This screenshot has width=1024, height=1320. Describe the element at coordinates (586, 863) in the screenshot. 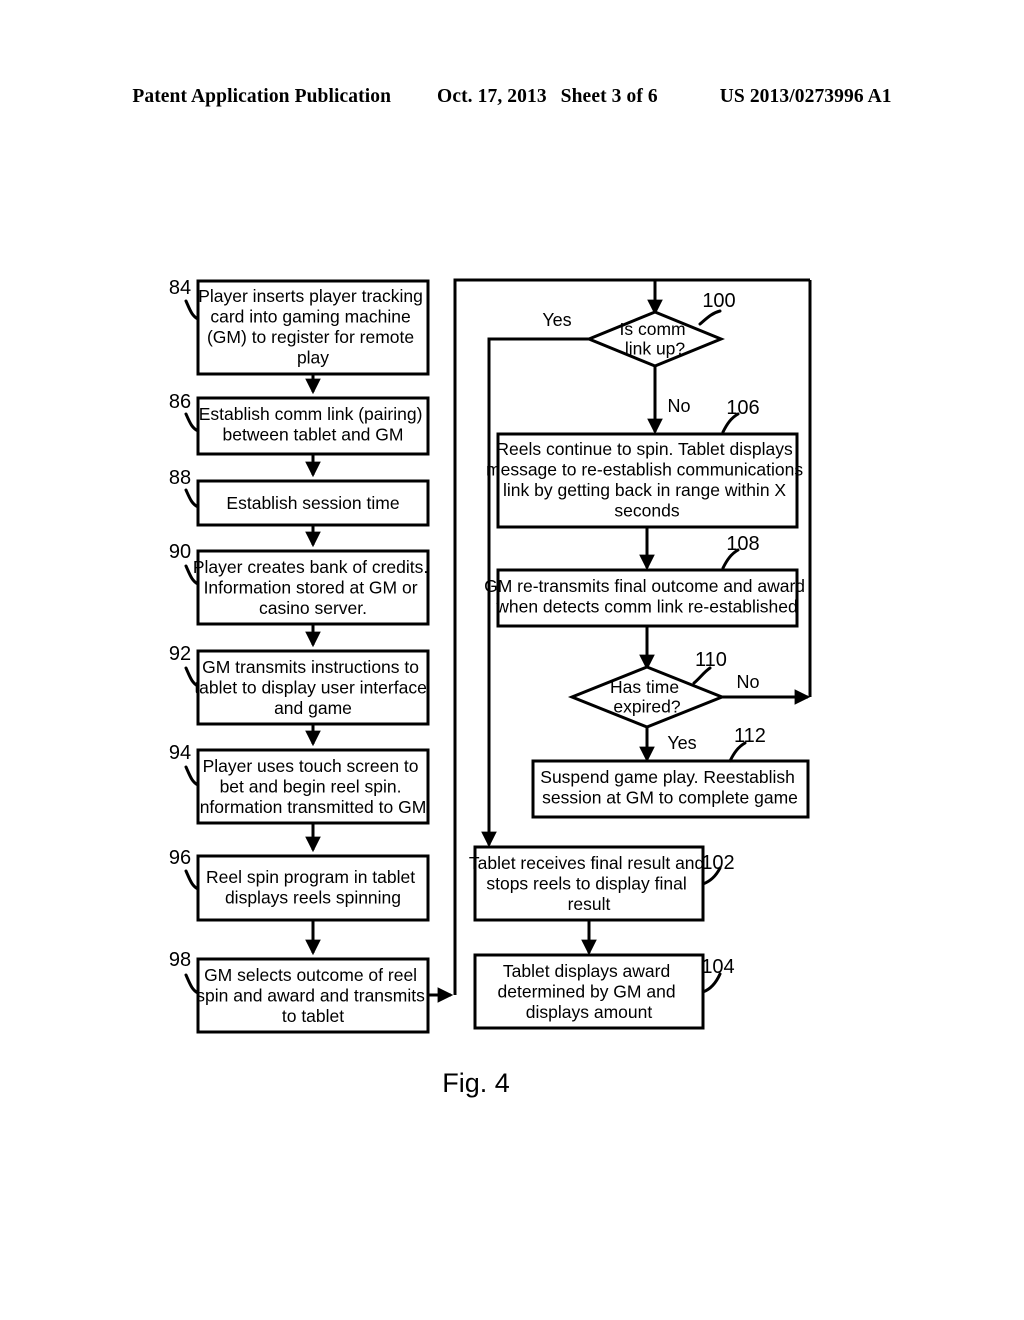

I see `node-102-line-0: Tablet receives final result and` at that location.